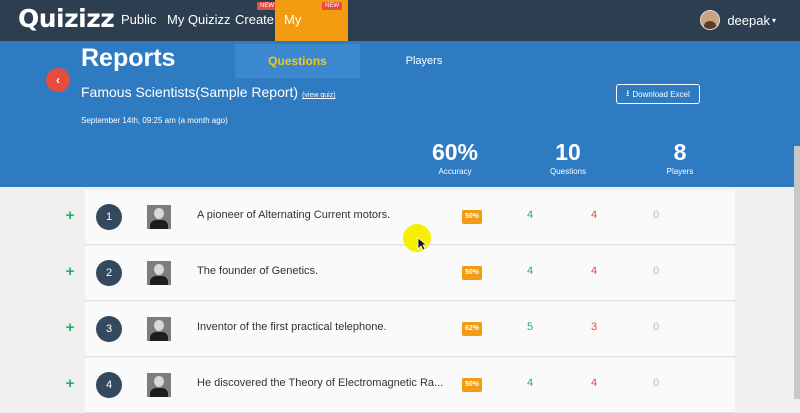 Image resolution: width=800 pixels, height=413 pixels. Describe the element at coordinates (128, 58) in the screenshot. I see `page-title: Reports` at that location.